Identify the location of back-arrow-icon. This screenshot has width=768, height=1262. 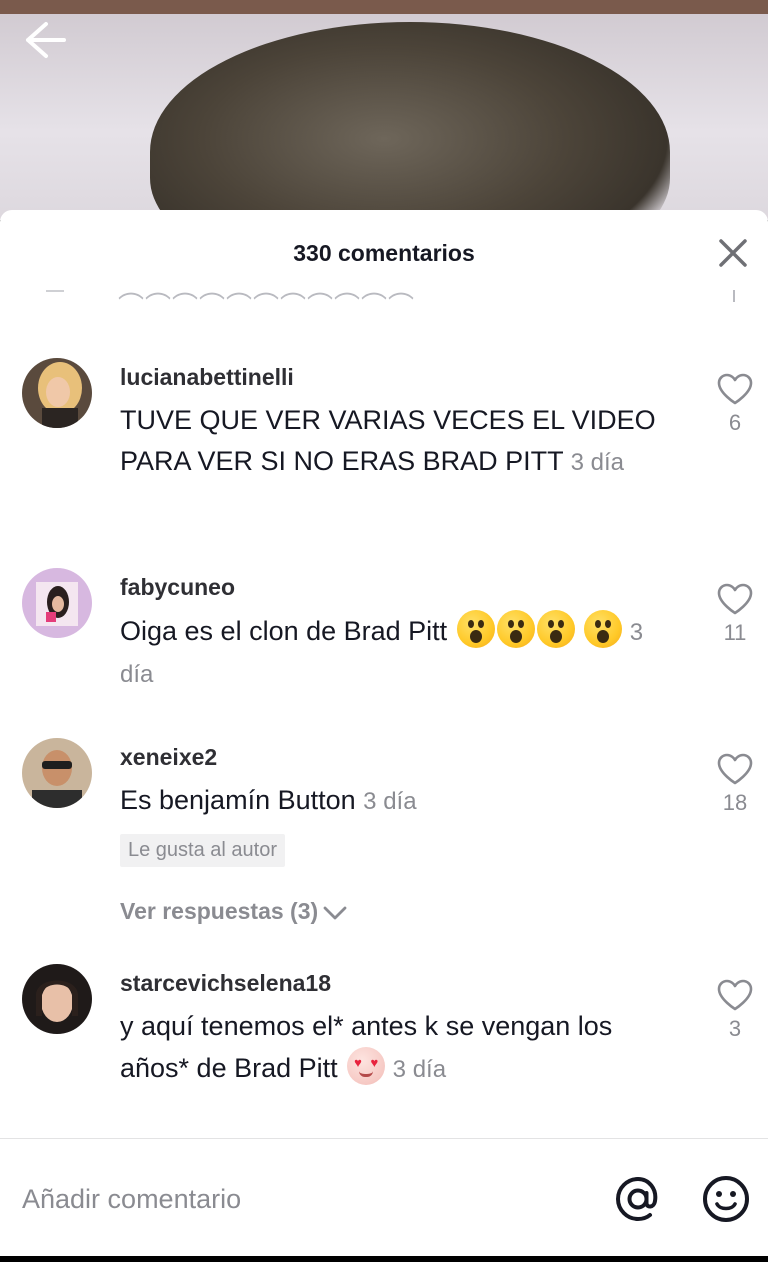
(46, 40).